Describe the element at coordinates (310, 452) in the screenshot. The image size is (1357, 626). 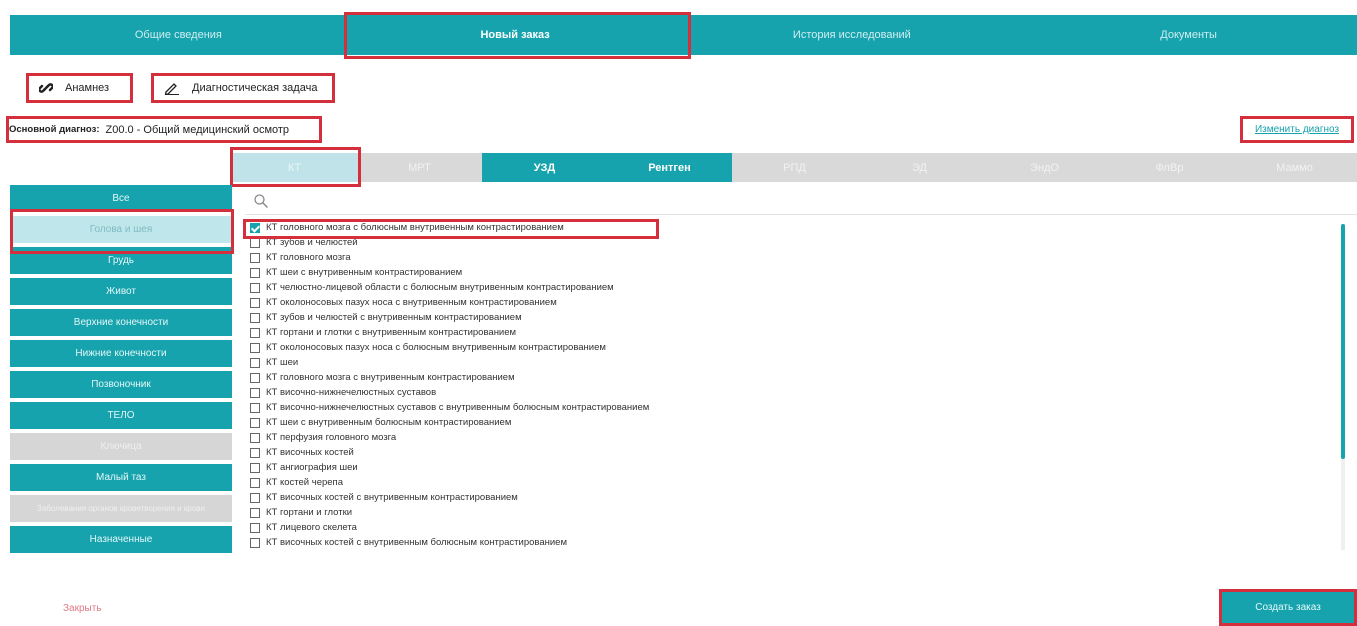
I see `study-label: КТ височных костей` at that location.